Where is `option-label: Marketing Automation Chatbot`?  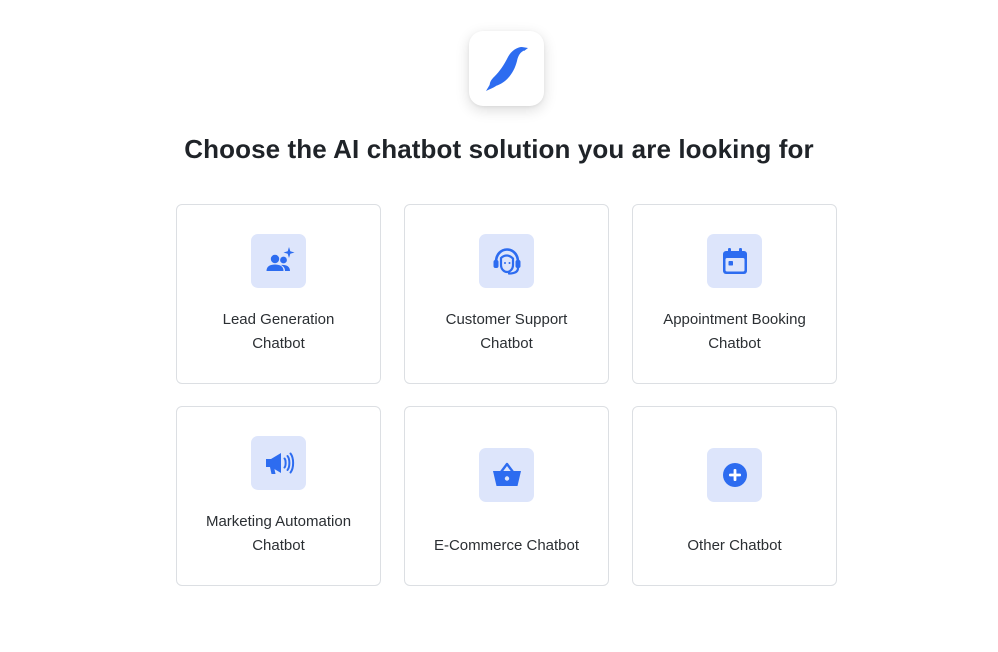 option-label: Marketing Automation Chatbot is located at coordinates (279, 534).